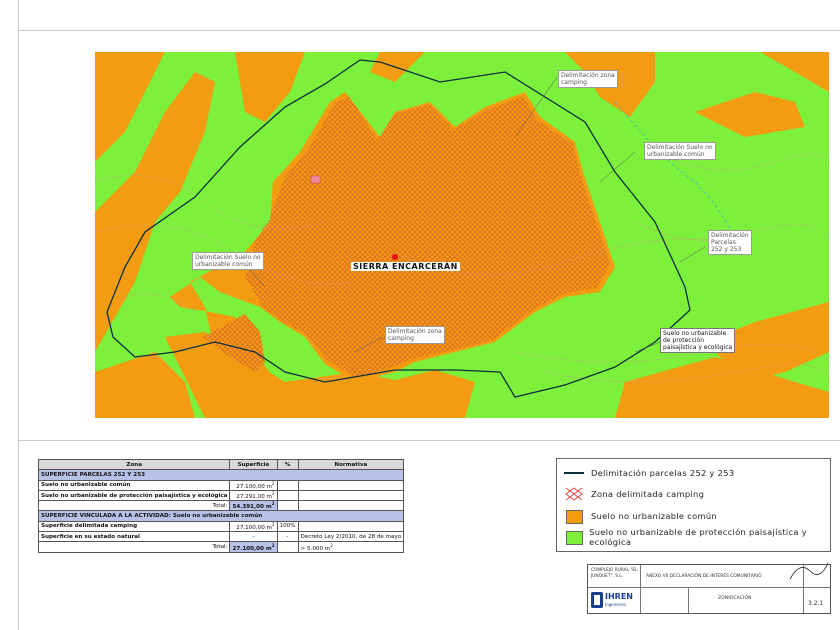  What do you see at coordinates (816, 603) in the screenshot?
I see `drawing-number: 3.2.1` at bounding box center [816, 603].